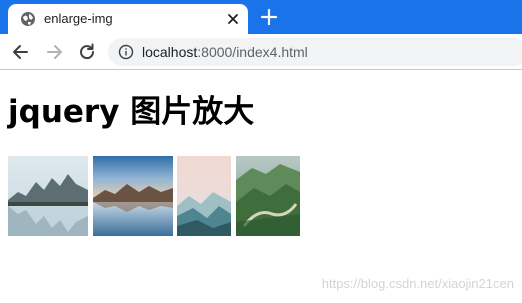 The height and width of the screenshot is (303, 522). I want to click on browser-tab: enlarge-img, so click(128, 19).